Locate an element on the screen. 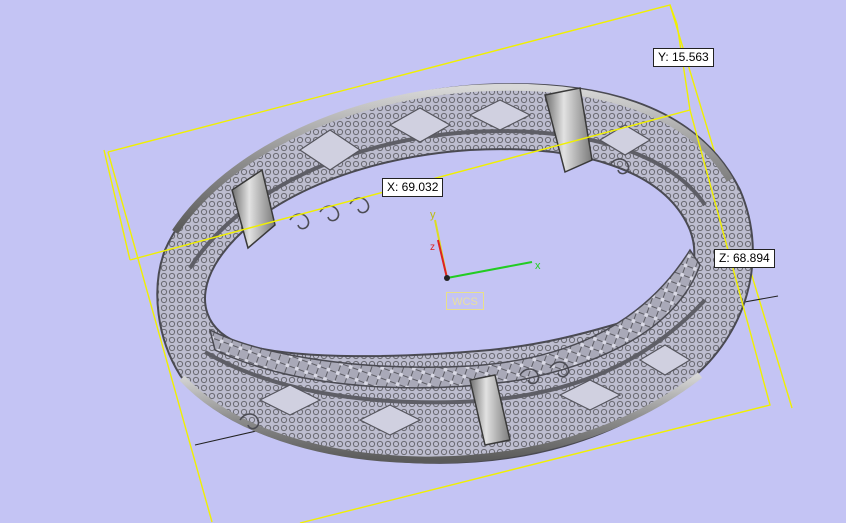 The image size is (846, 523). triad-origin is located at coordinates (447, 278).